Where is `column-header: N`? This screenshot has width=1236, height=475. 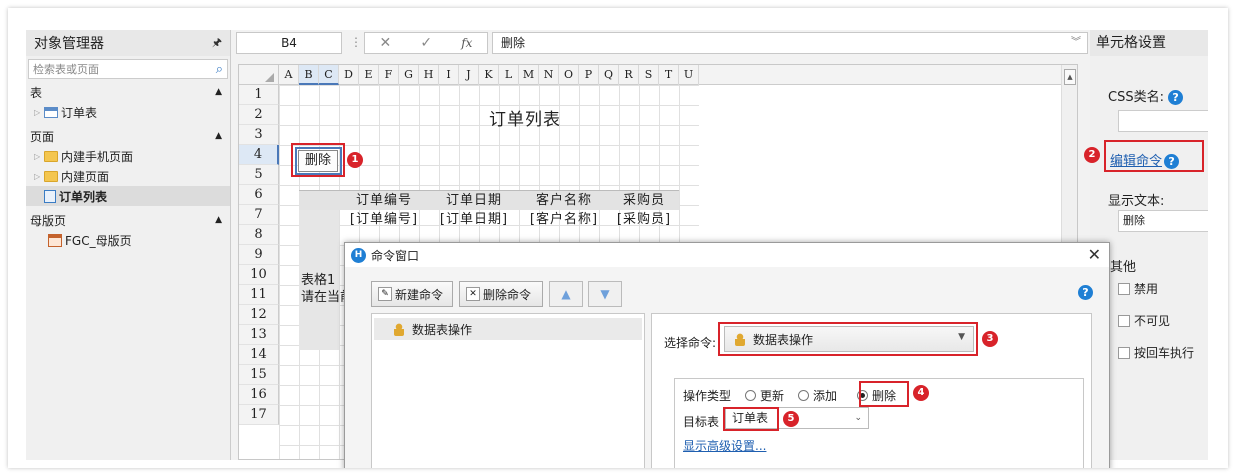
column-header: N is located at coordinates (549, 75).